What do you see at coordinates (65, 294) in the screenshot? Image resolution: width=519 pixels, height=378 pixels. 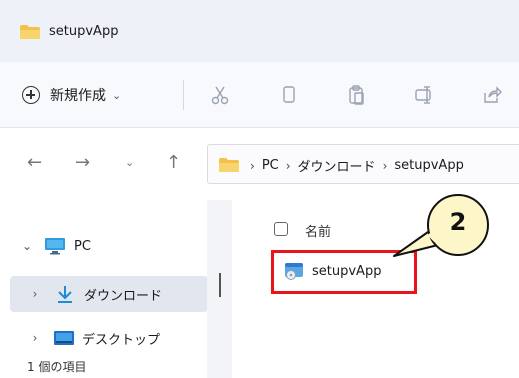 I see `download-arrow-icon` at bounding box center [65, 294].